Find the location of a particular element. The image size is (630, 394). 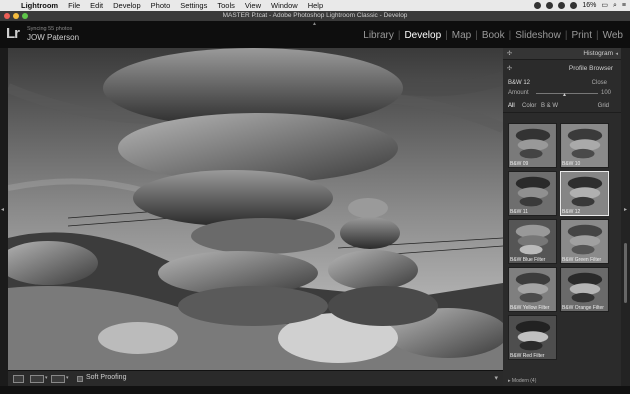

menu-edit: Edit is located at coordinates (96, 5).